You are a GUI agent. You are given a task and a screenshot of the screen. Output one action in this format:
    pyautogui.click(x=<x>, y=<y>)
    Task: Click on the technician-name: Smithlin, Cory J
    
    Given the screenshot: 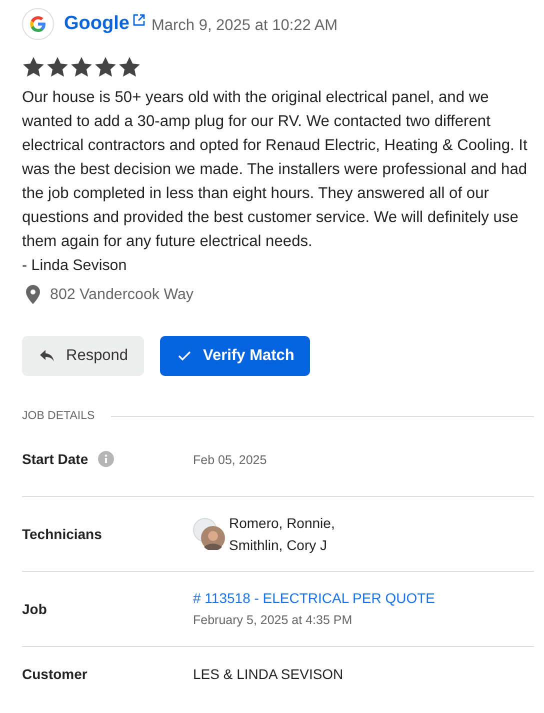 What is the action you would take?
    pyautogui.click(x=278, y=545)
    